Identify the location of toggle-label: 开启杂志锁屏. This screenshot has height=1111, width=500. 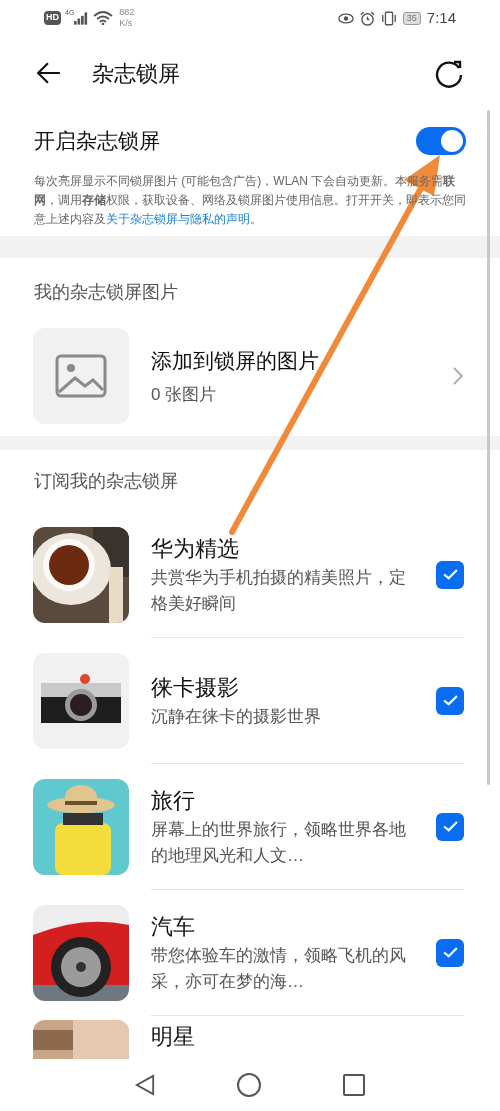
(97, 141).